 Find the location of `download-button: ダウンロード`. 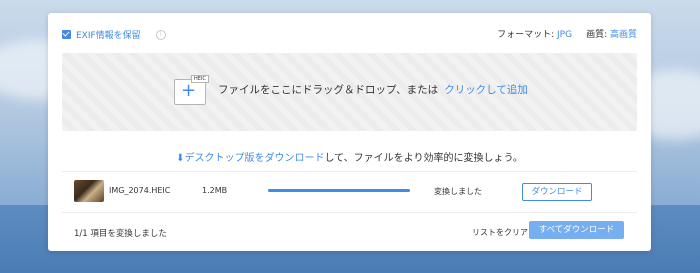

download-button: ダウンロード is located at coordinates (557, 192).